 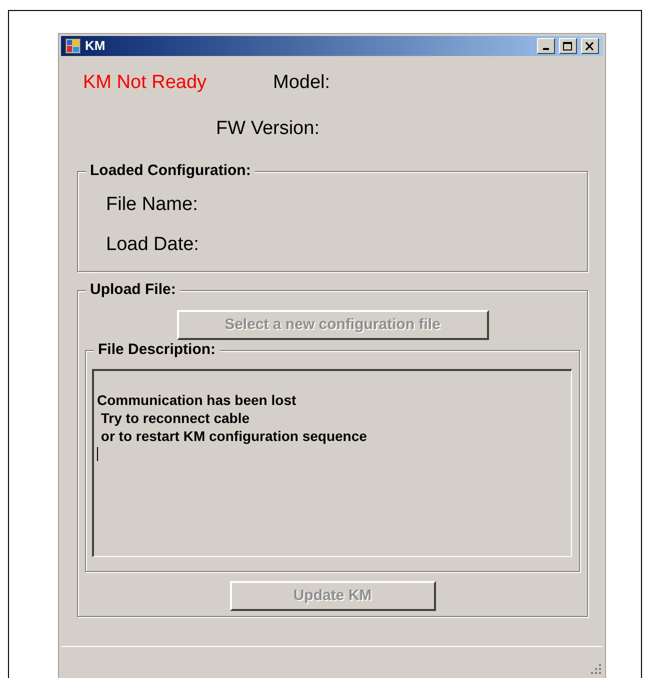 I want to click on maximize-button, so click(x=568, y=46).